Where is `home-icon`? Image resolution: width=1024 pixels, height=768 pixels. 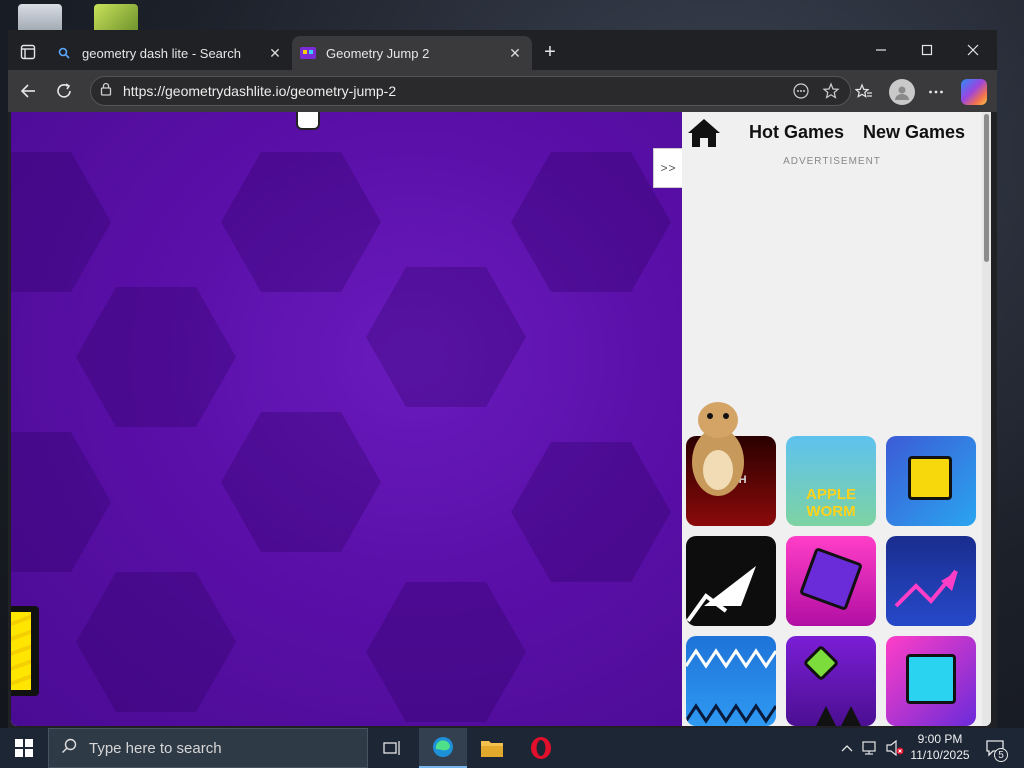 home-icon is located at coordinates (704, 133).